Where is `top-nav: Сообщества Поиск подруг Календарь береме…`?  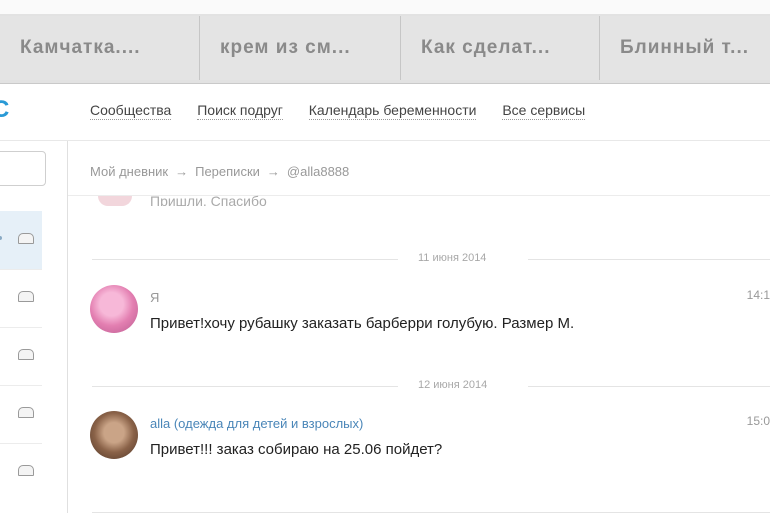 top-nav: Сообщества Поиск подруг Календарь береме… is located at coordinates (348, 111).